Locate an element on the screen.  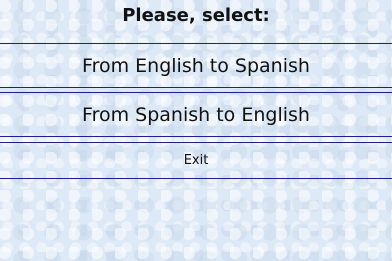
exit-label: Exit is located at coordinates (196, 160).